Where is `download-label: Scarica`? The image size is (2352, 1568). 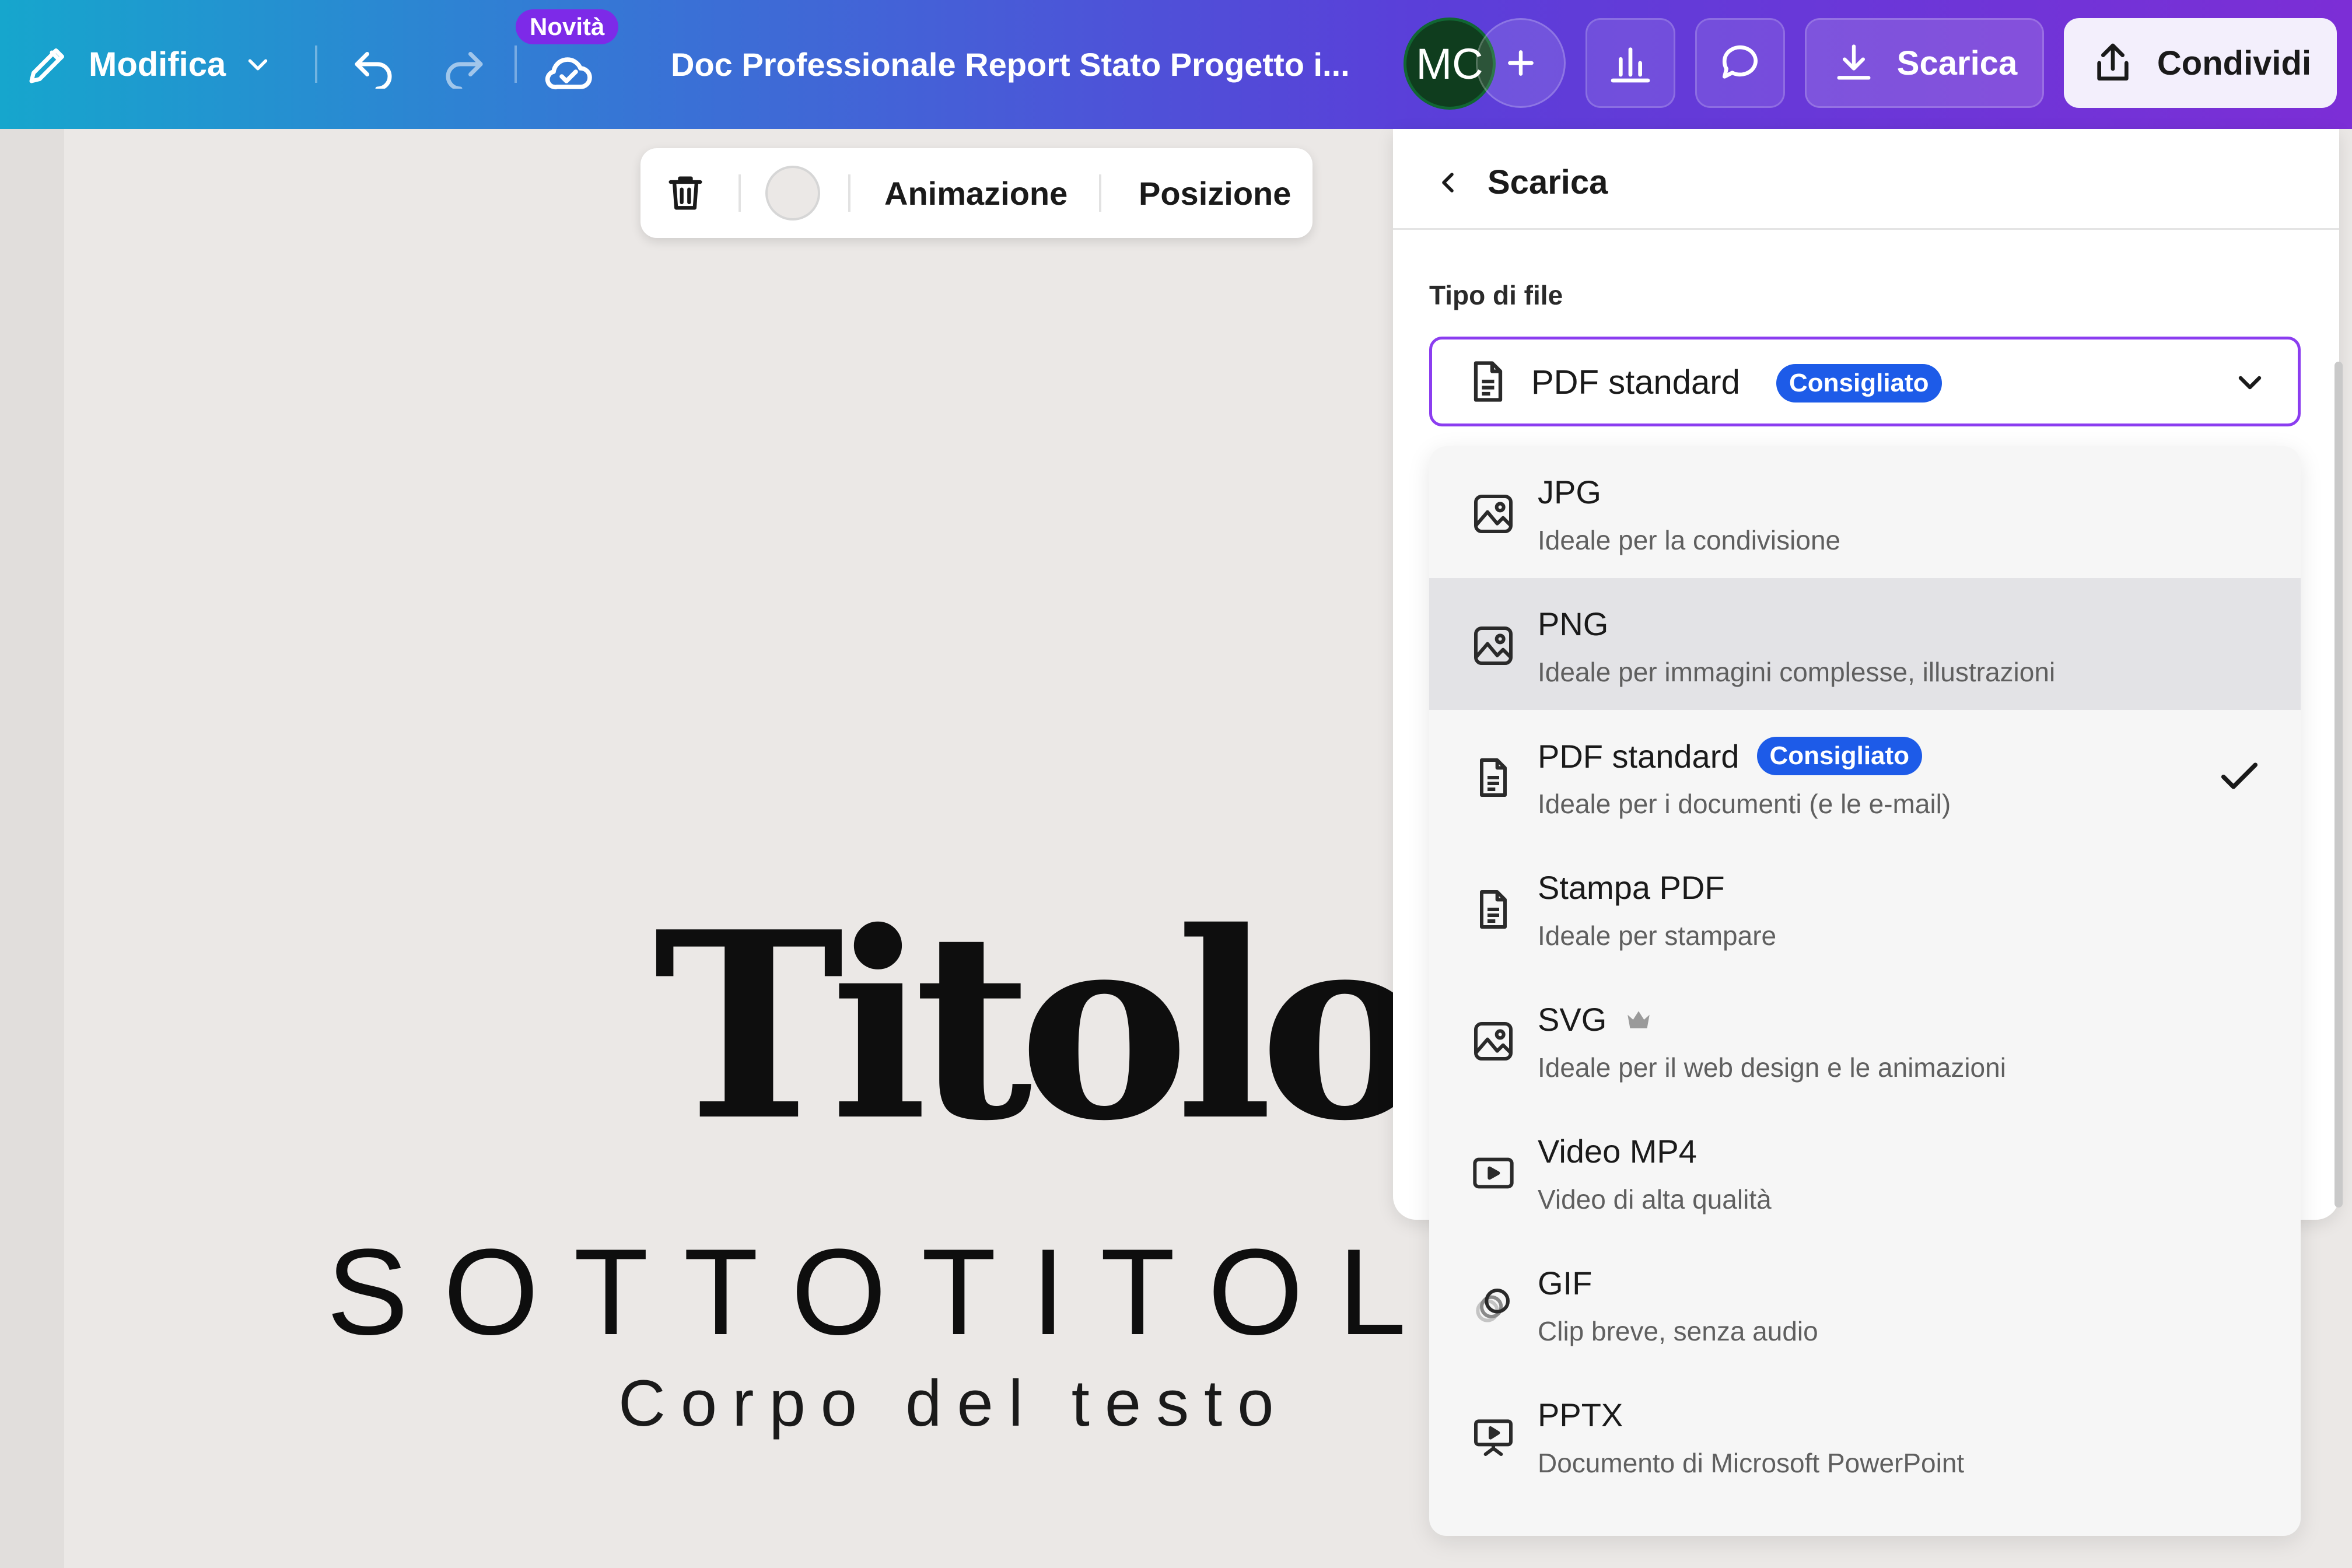
download-label: Scarica is located at coordinates (1957, 63).